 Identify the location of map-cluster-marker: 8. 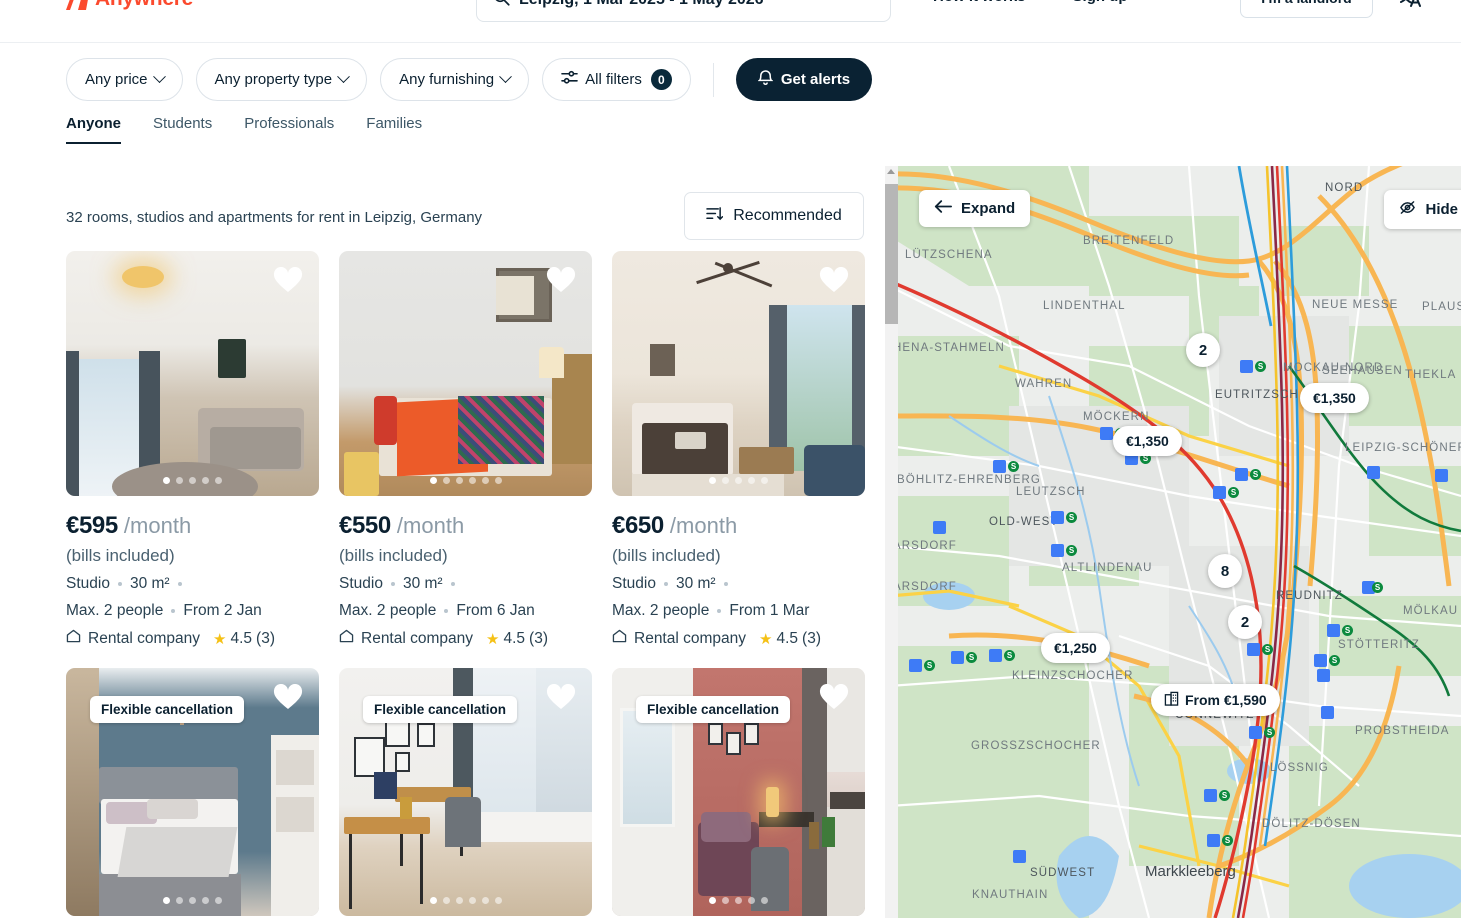
(1225, 571).